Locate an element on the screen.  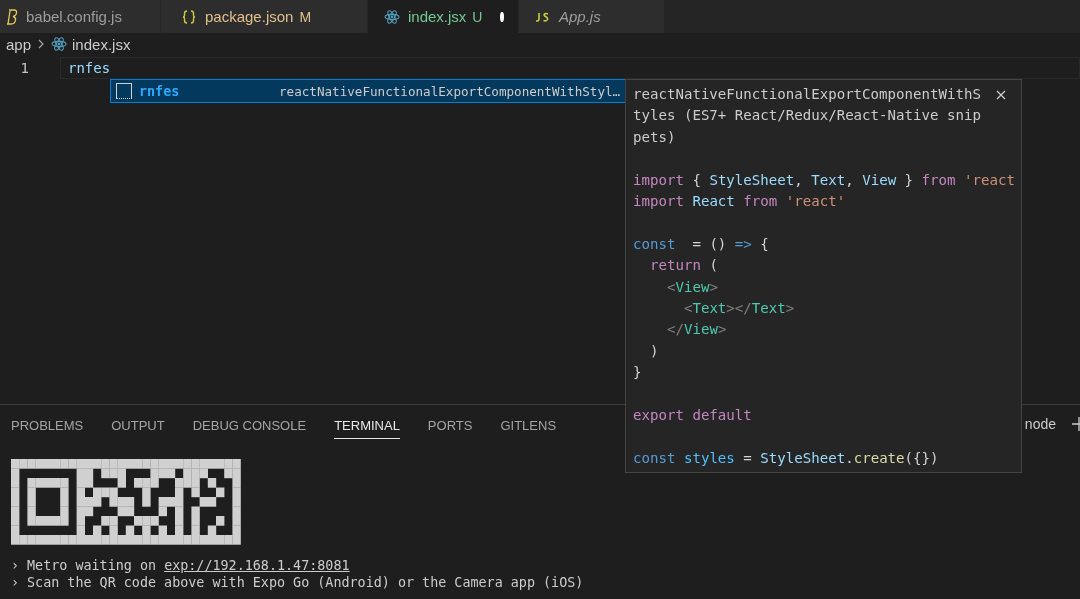
code-line: ) is located at coordinates (654, 351).